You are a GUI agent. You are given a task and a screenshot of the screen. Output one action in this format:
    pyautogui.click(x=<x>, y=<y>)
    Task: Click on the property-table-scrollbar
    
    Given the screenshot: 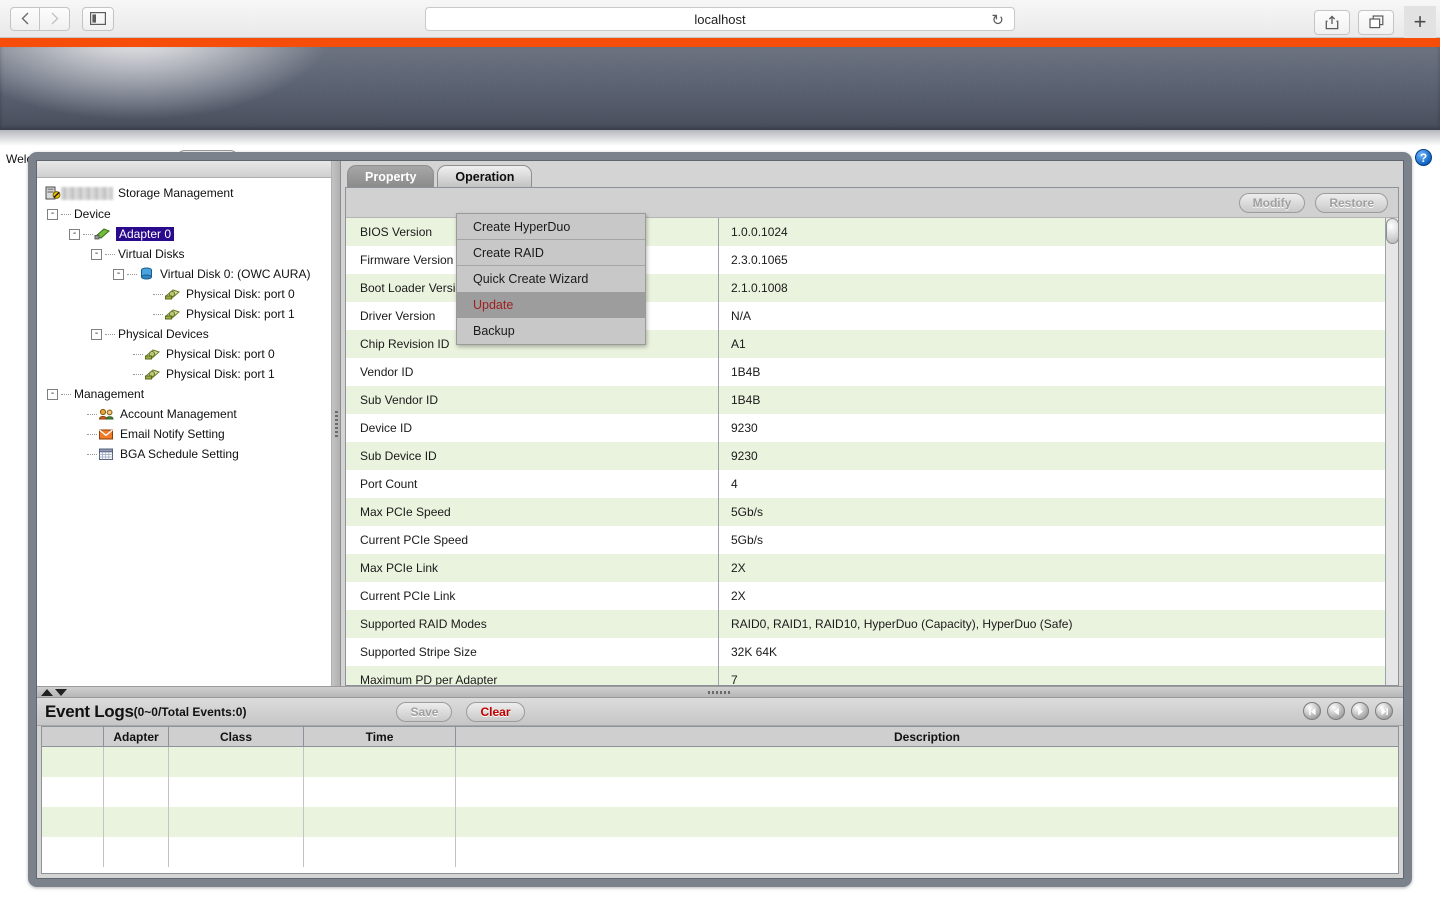 What is the action you would take?
    pyautogui.click(x=1391, y=451)
    